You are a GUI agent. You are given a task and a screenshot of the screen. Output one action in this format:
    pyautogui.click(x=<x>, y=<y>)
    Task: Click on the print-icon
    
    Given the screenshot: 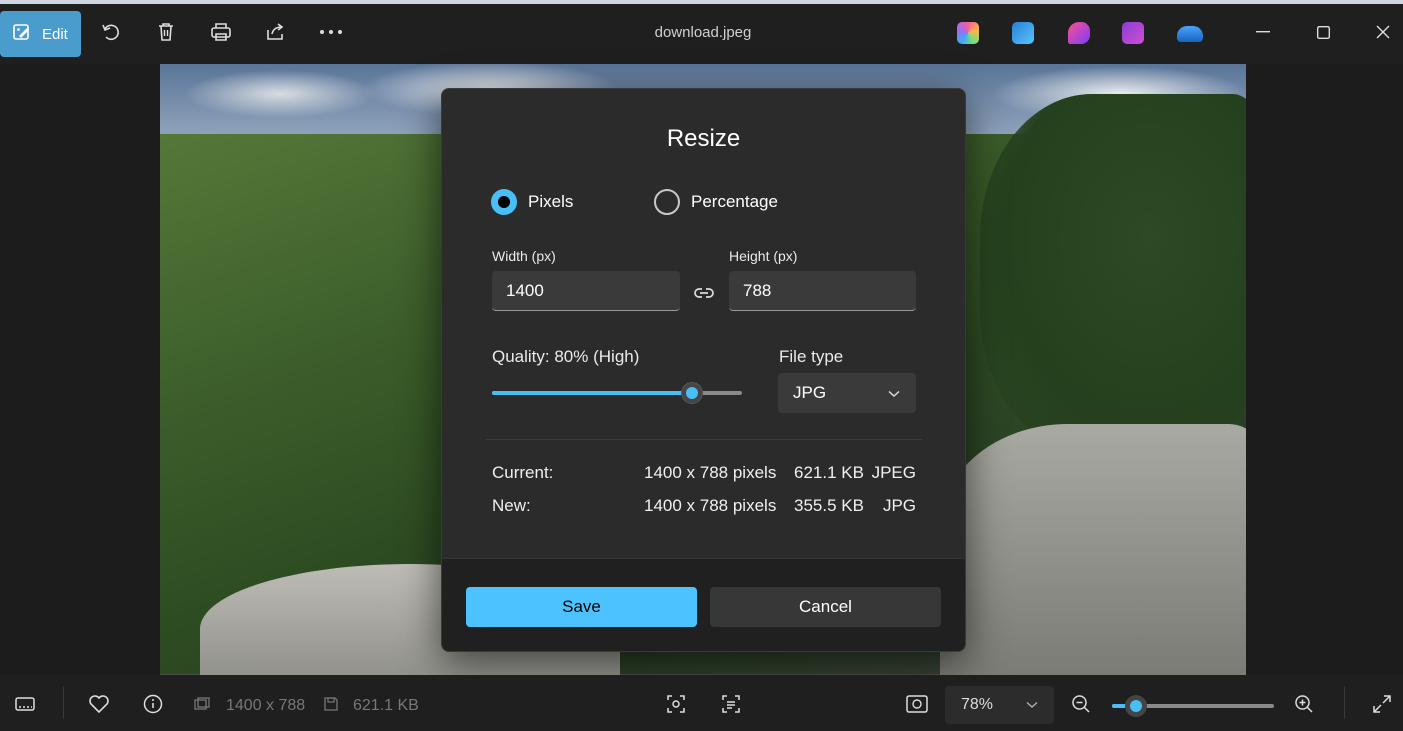 What is the action you would take?
    pyautogui.click(x=221, y=32)
    